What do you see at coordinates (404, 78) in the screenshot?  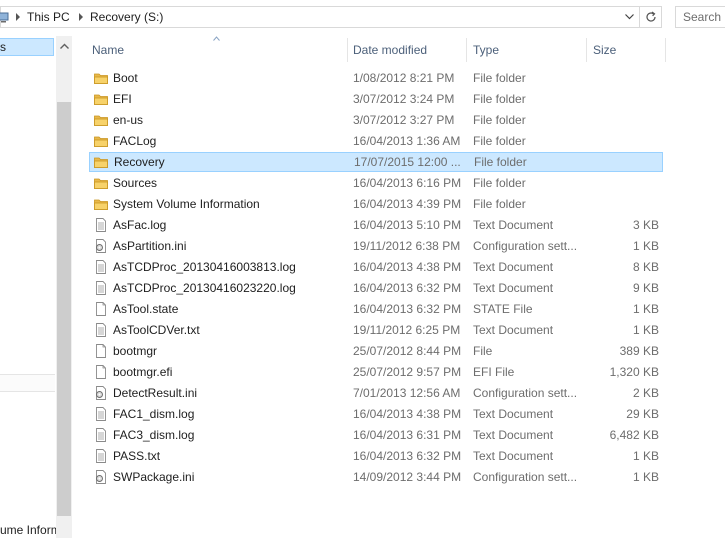 I see `file-date-modified: 1/08/2012 8:21 PM` at bounding box center [404, 78].